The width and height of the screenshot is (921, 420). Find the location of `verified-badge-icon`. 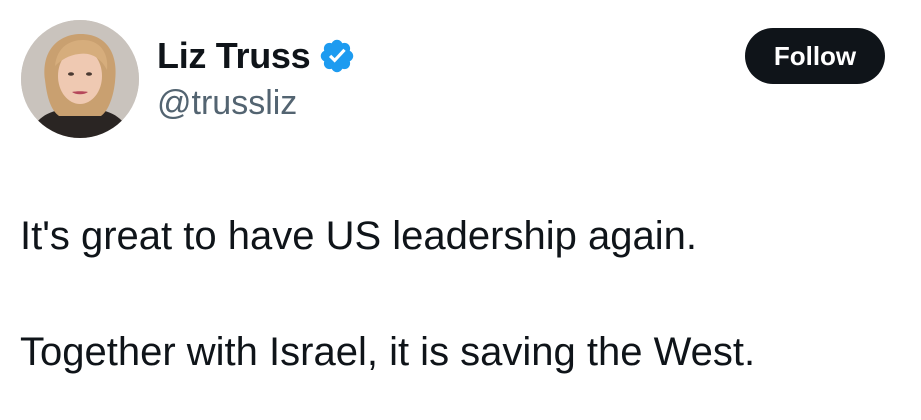

verified-badge-icon is located at coordinates (337, 56).